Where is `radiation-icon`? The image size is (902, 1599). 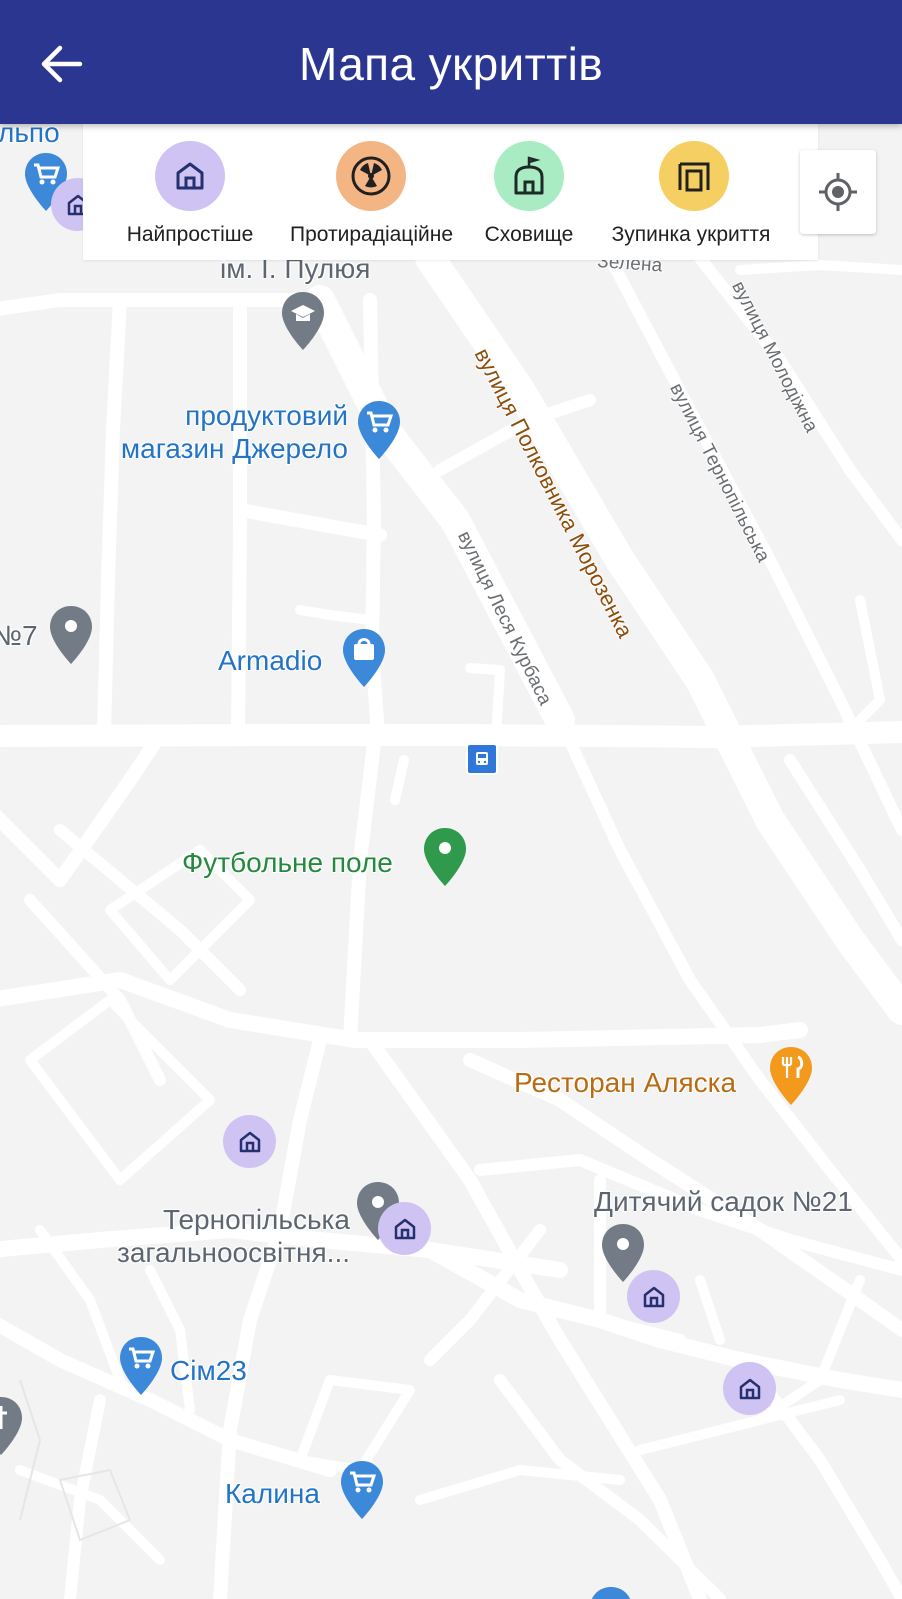 radiation-icon is located at coordinates (371, 176).